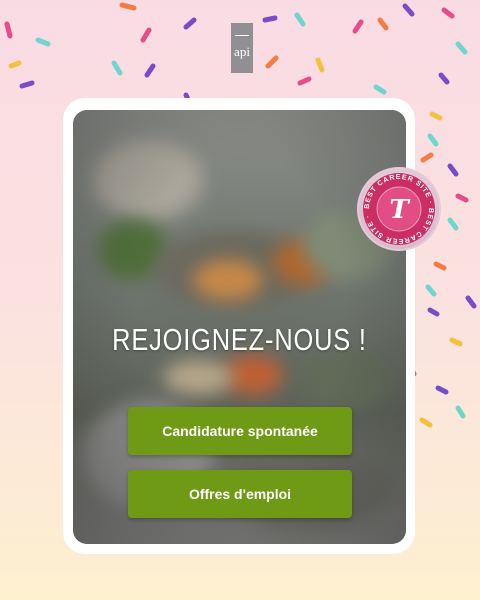 This screenshot has width=480, height=600. I want to click on logo-text: api, so click(242, 51).